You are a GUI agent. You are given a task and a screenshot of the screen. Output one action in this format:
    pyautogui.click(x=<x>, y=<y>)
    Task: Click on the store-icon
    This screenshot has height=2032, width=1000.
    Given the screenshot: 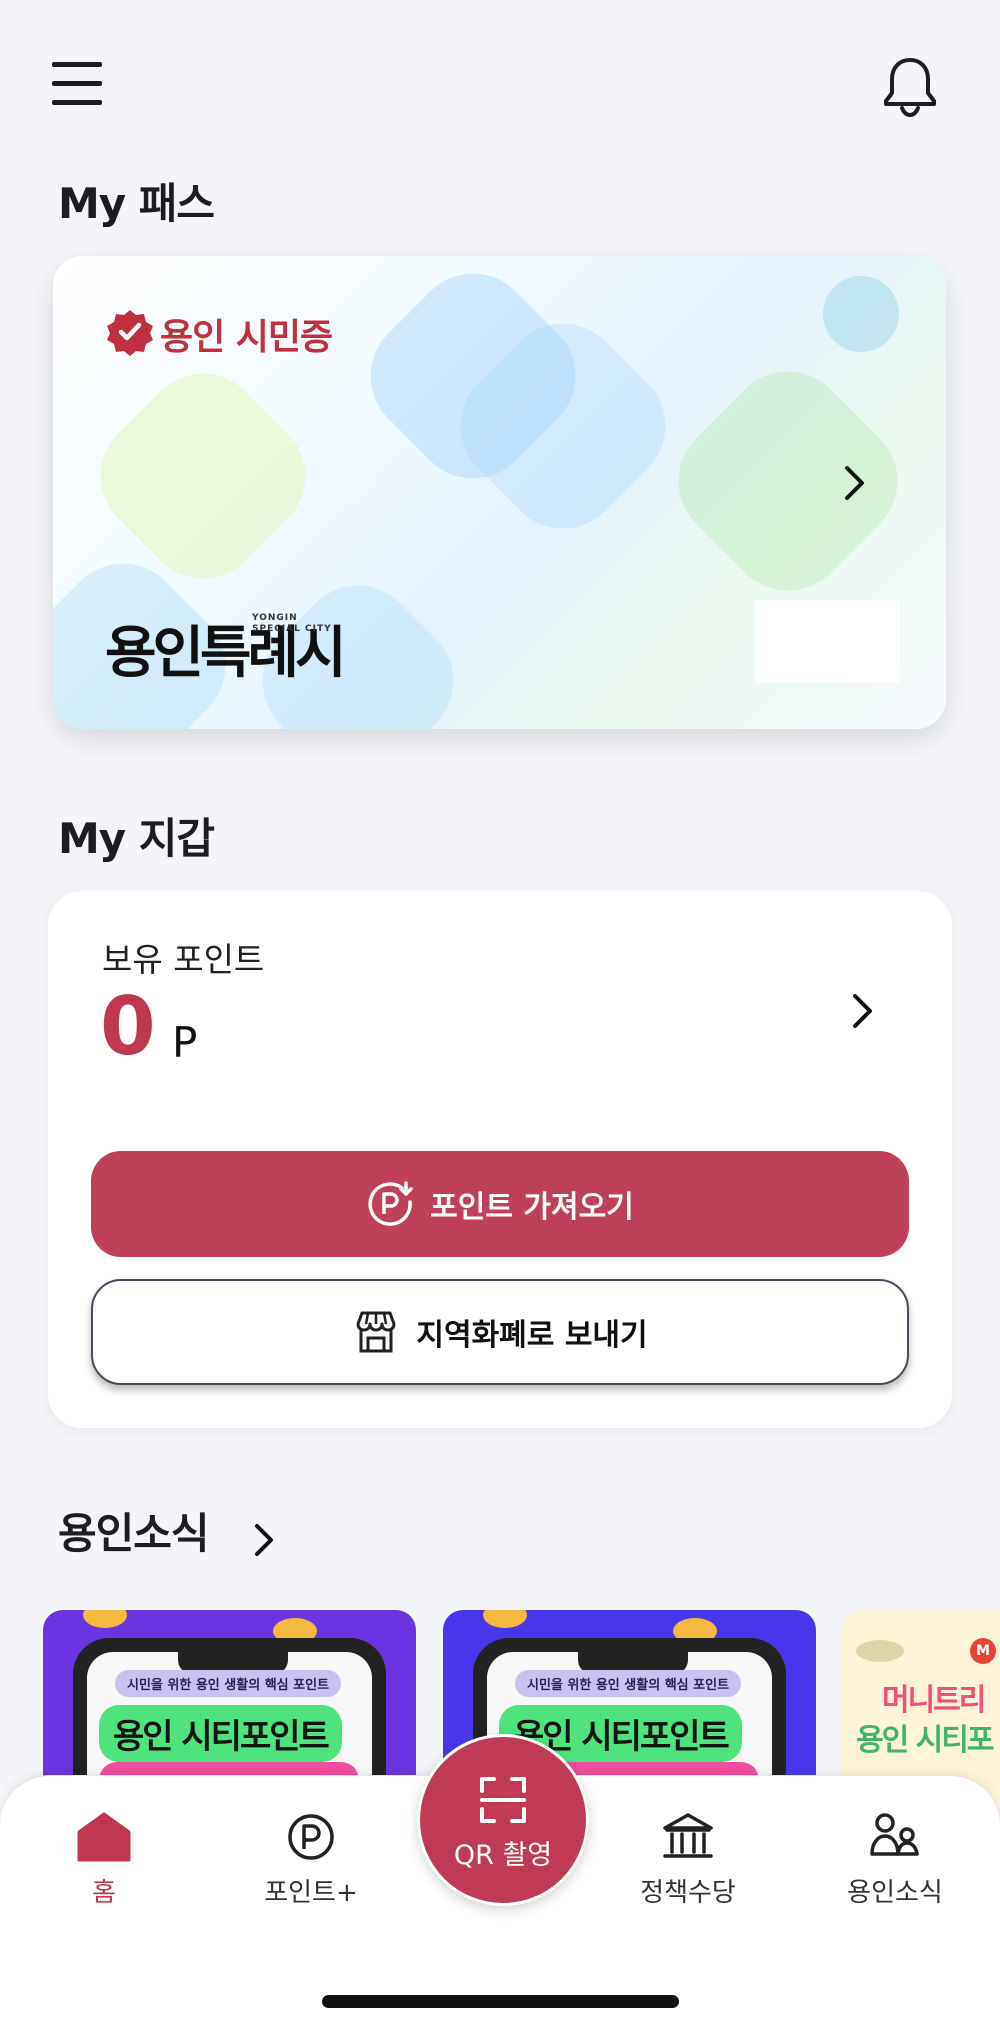 What is the action you would take?
    pyautogui.click(x=376, y=1332)
    